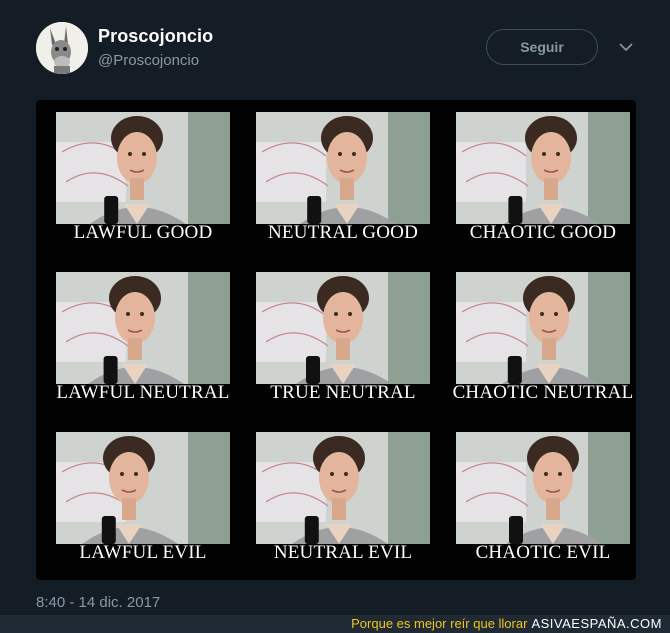  I want to click on avatar, so click(62, 48).